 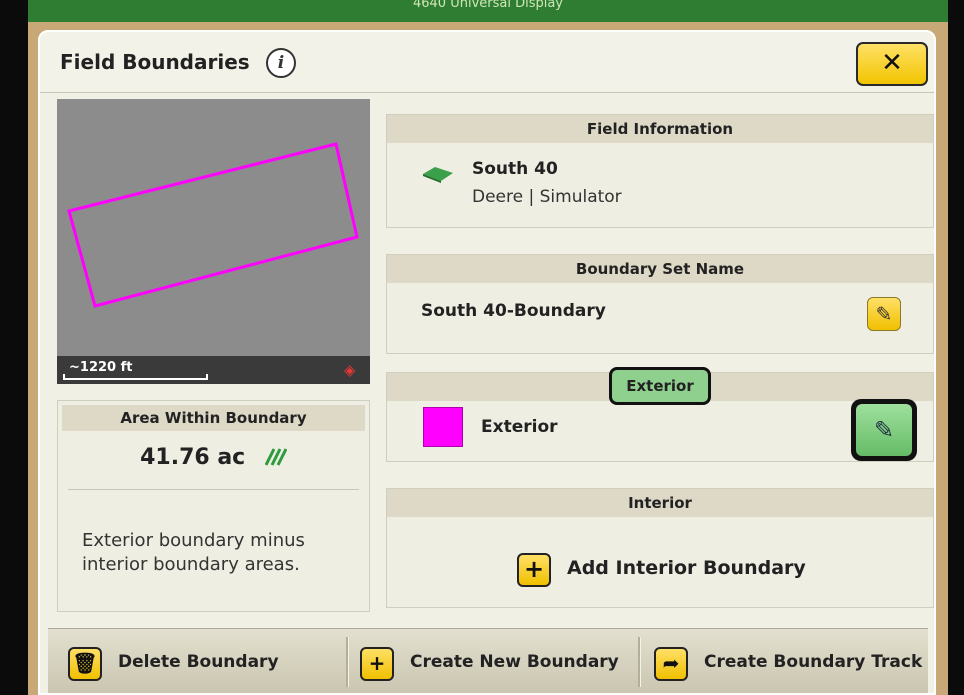 I want to click on close-button: ✕, so click(x=892, y=64).